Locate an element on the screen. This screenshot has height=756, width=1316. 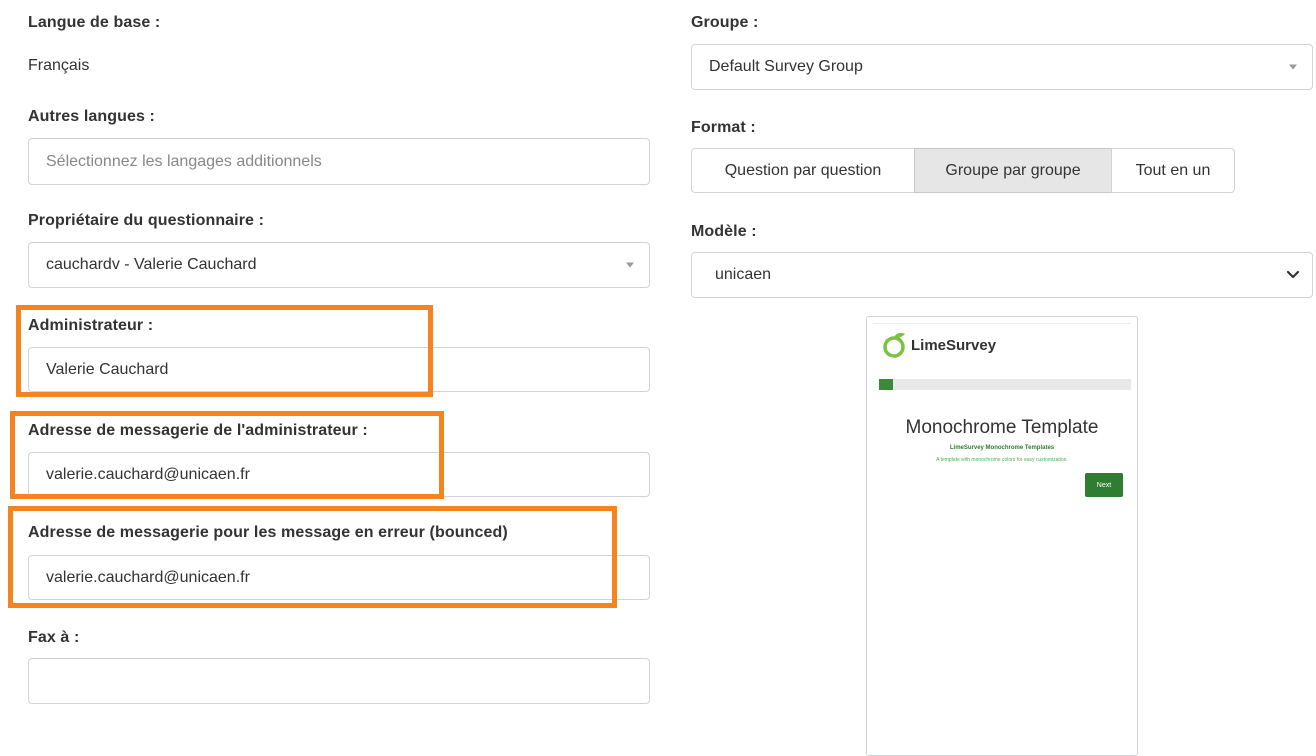
format-option-all: Tout en un is located at coordinates (1173, 170).